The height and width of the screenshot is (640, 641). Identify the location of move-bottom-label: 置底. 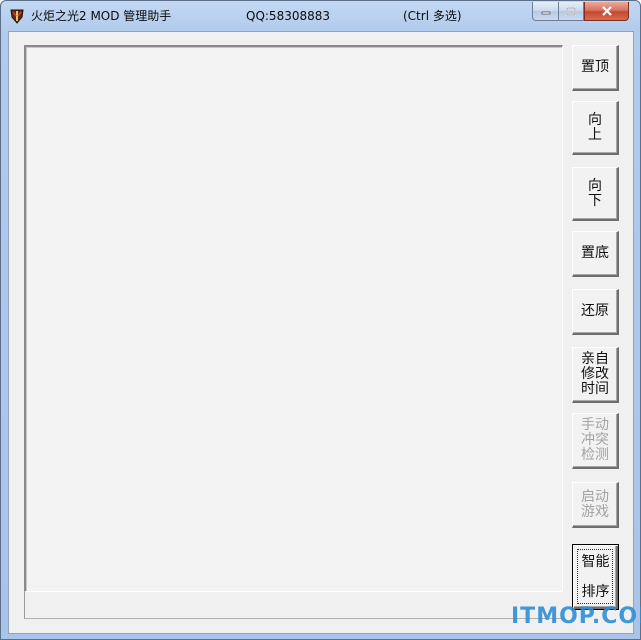
(595, 253).